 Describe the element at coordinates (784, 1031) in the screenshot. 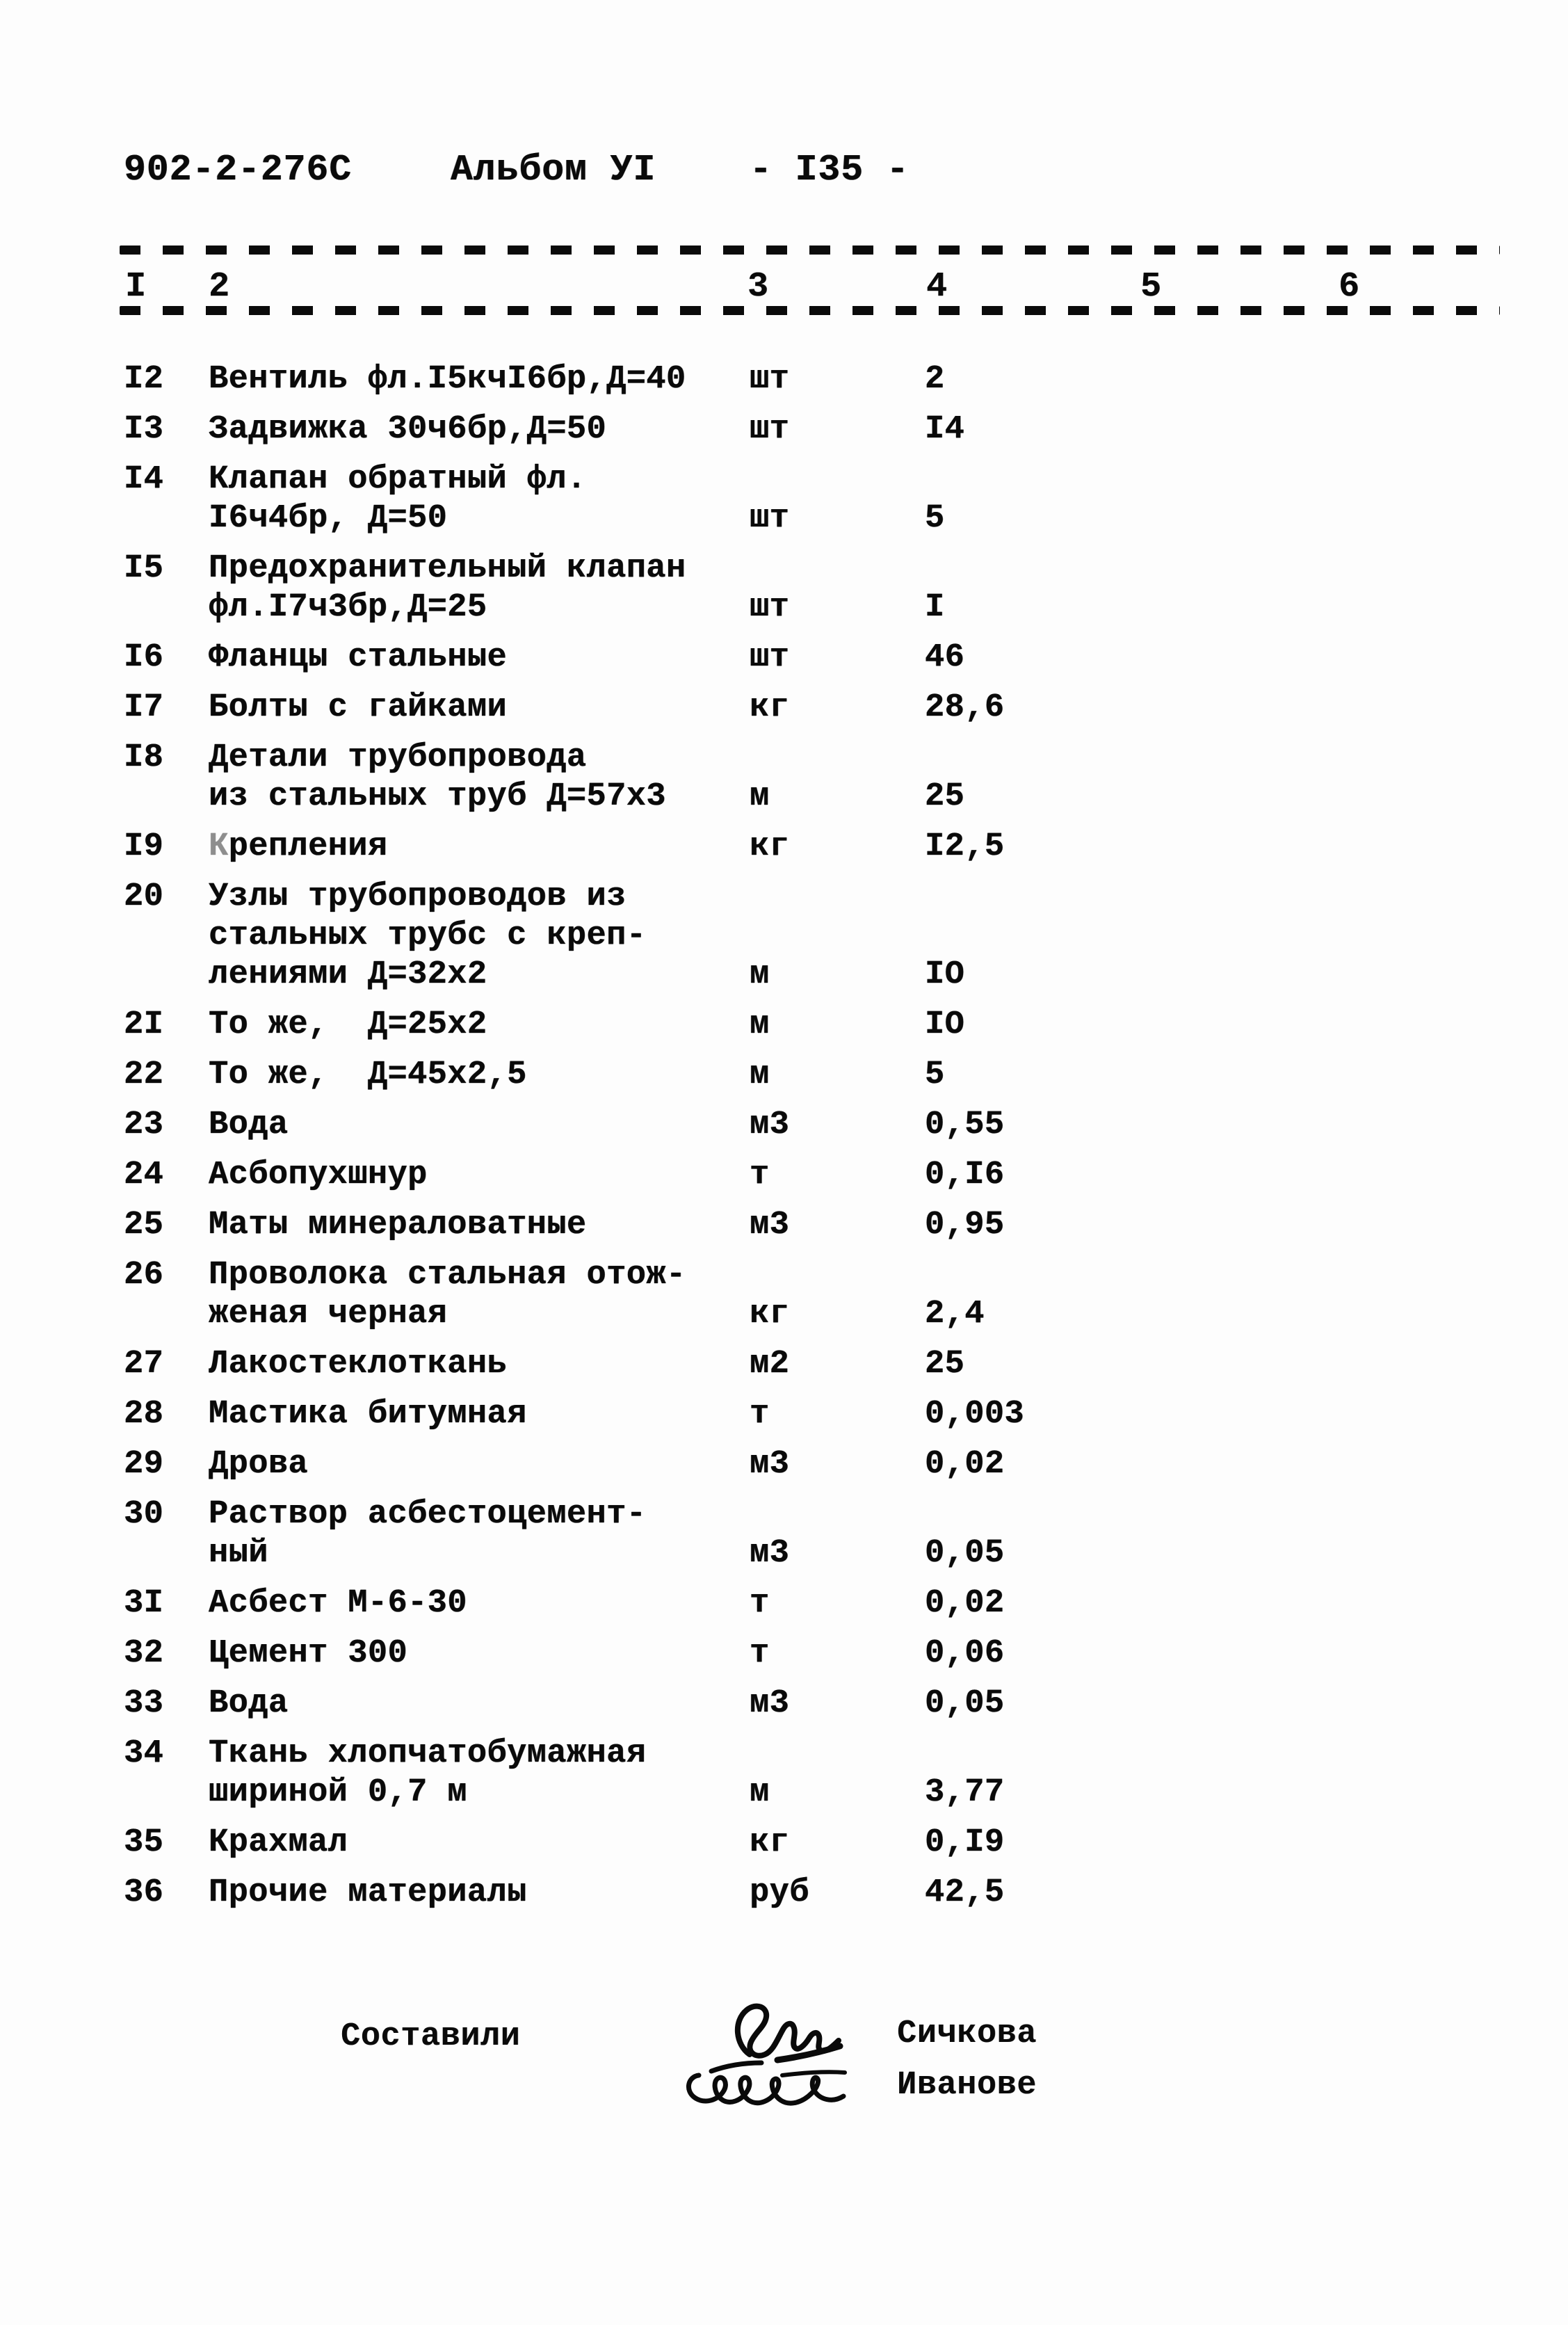

I see `table-row: 2I То же, Д=25х2 м IO` at that location.